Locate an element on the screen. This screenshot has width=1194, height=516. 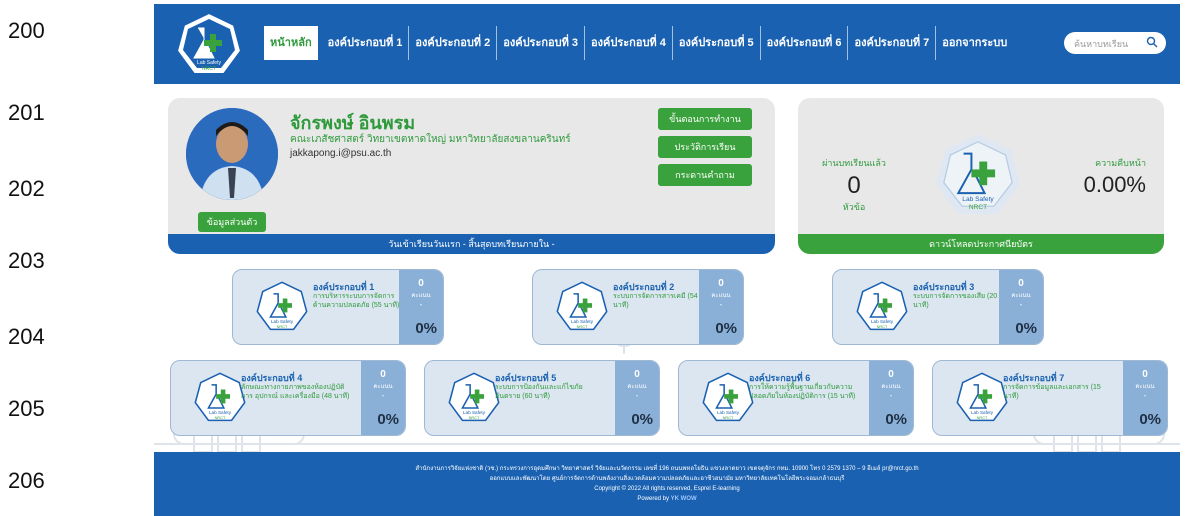
line-number: 201 is located at coordinates (26, 112).